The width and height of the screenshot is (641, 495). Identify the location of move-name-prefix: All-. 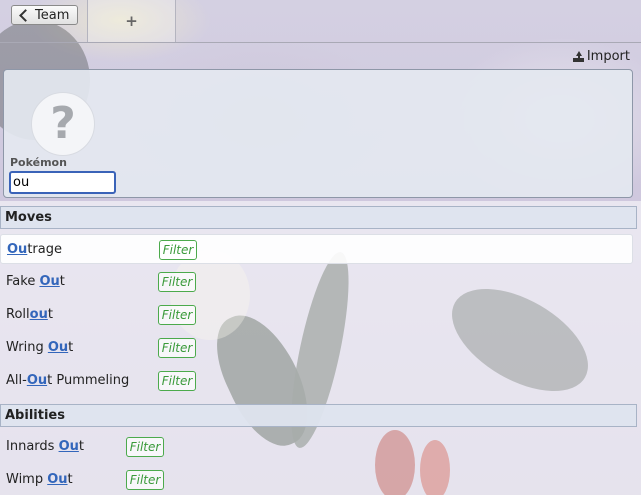
(16, 380).